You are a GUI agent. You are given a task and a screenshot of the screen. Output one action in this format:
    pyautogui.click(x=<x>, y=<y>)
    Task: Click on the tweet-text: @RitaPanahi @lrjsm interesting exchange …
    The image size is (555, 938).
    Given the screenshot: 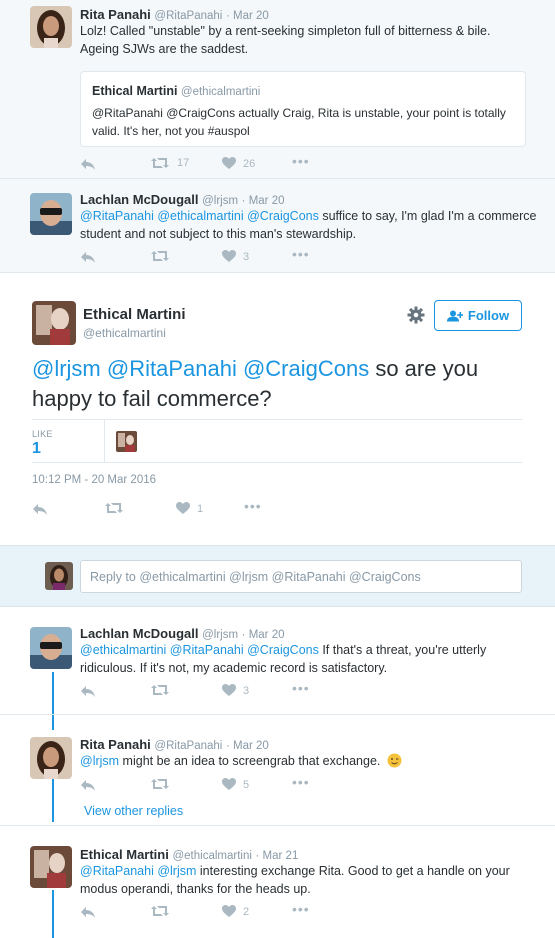 What is the action you would take?
    pyautogui.click(x=295, y=880)
    